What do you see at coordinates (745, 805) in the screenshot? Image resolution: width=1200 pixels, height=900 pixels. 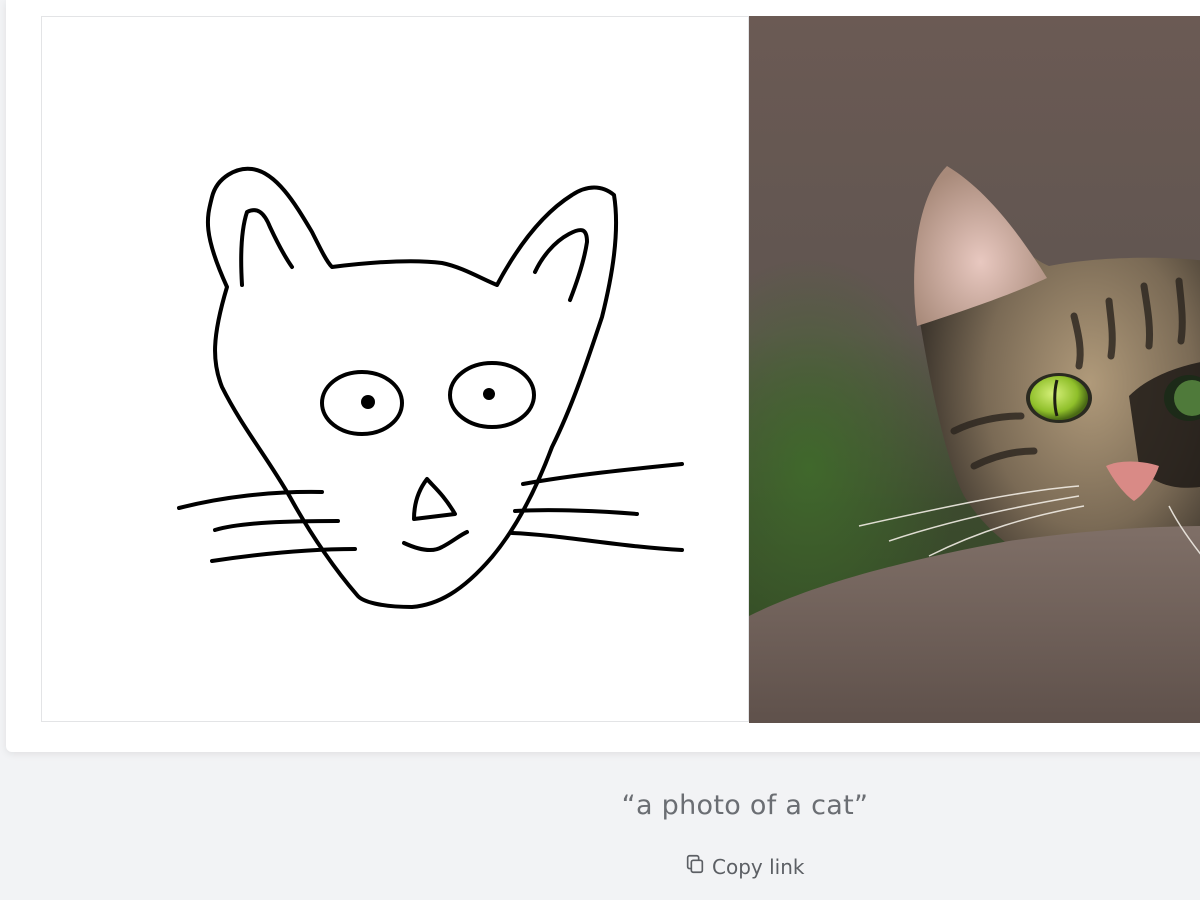 I see `prompt-caption: “a photo of a cat”` at bounding box center [745, 805].